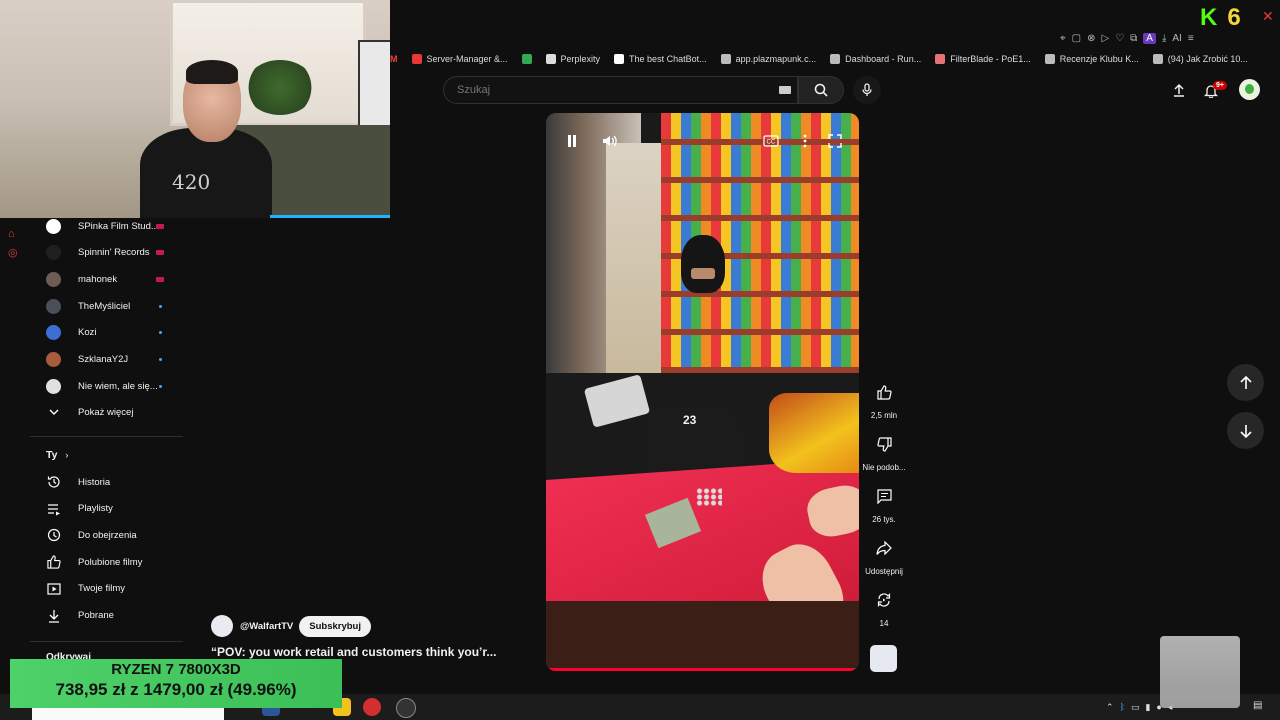  I want to click on next-short-button, so click(1245, 430).